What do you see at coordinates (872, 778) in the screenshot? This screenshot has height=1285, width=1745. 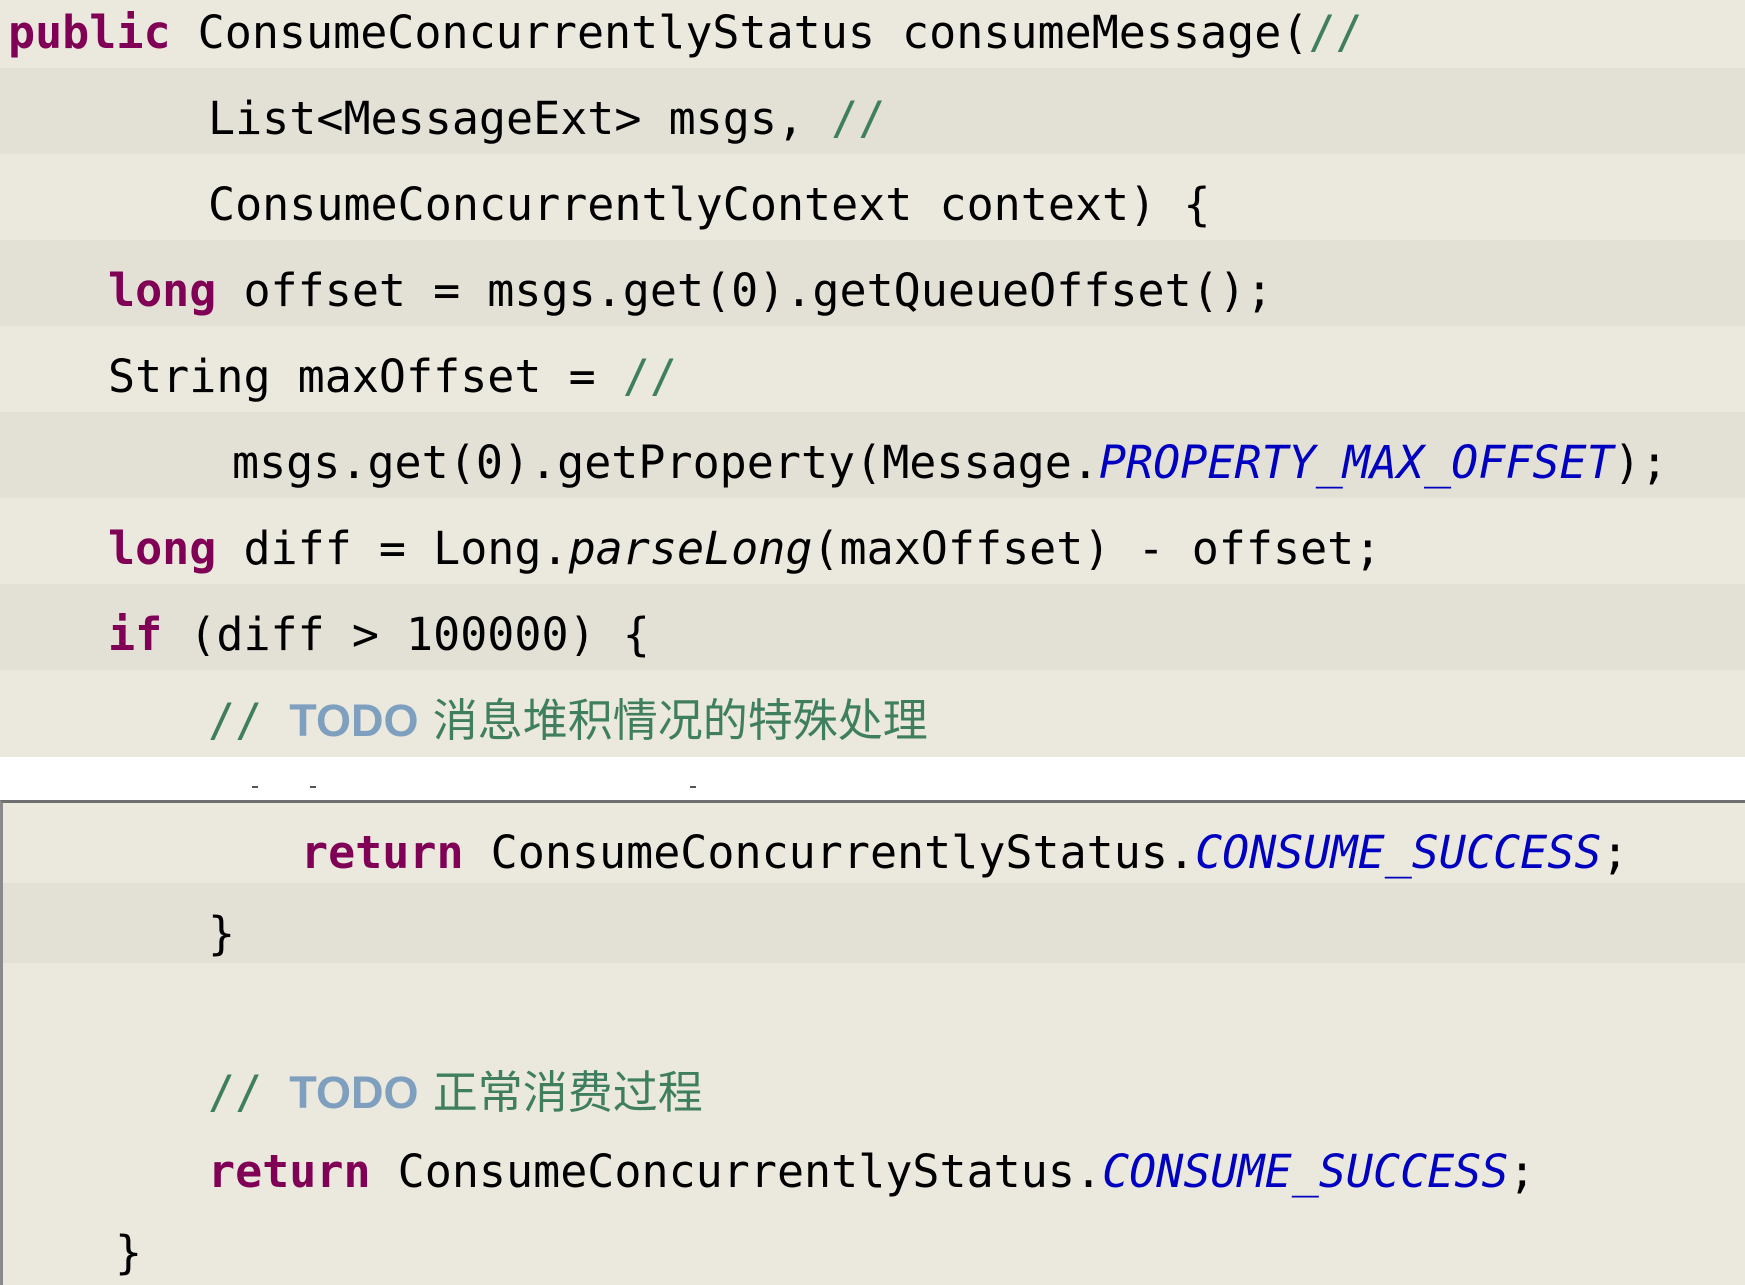 I see `crop-gap` at bounding box center [872, 778].